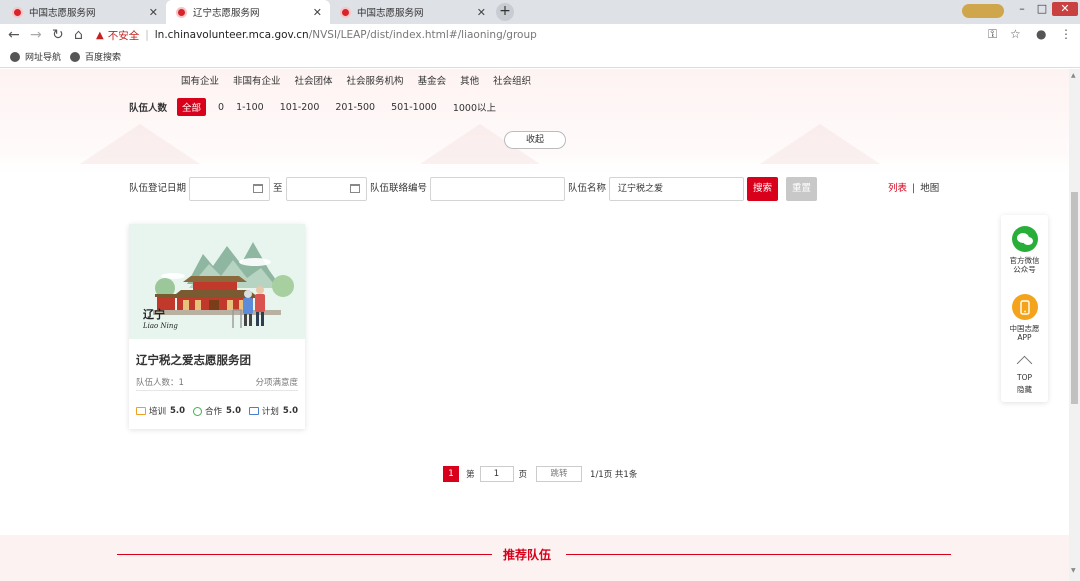 This screenshot has height=581, width=1080. I want to click on globe-icon, so click(75, 56).